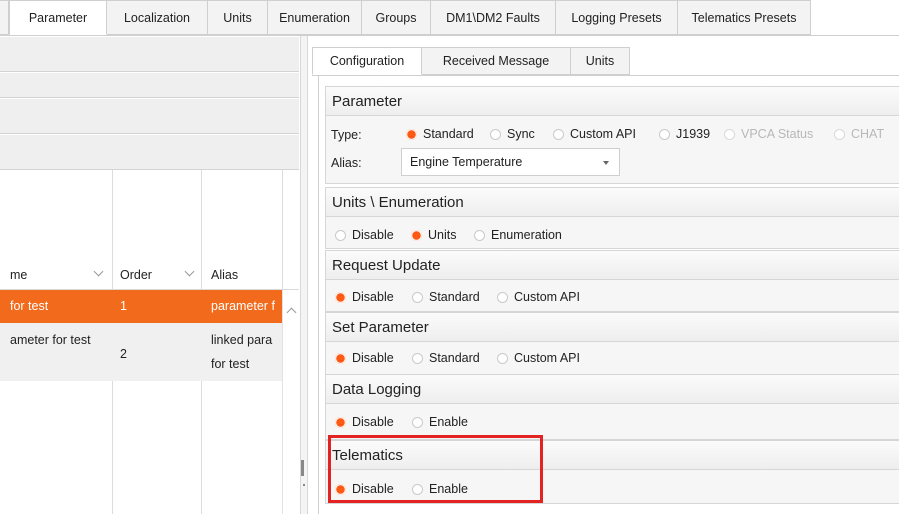 This screenshot has height=514, width=899. What do you see at coordinates (304, 275) in the screenshot?
I see `panel-splitter` at bounding box center [304, 275].